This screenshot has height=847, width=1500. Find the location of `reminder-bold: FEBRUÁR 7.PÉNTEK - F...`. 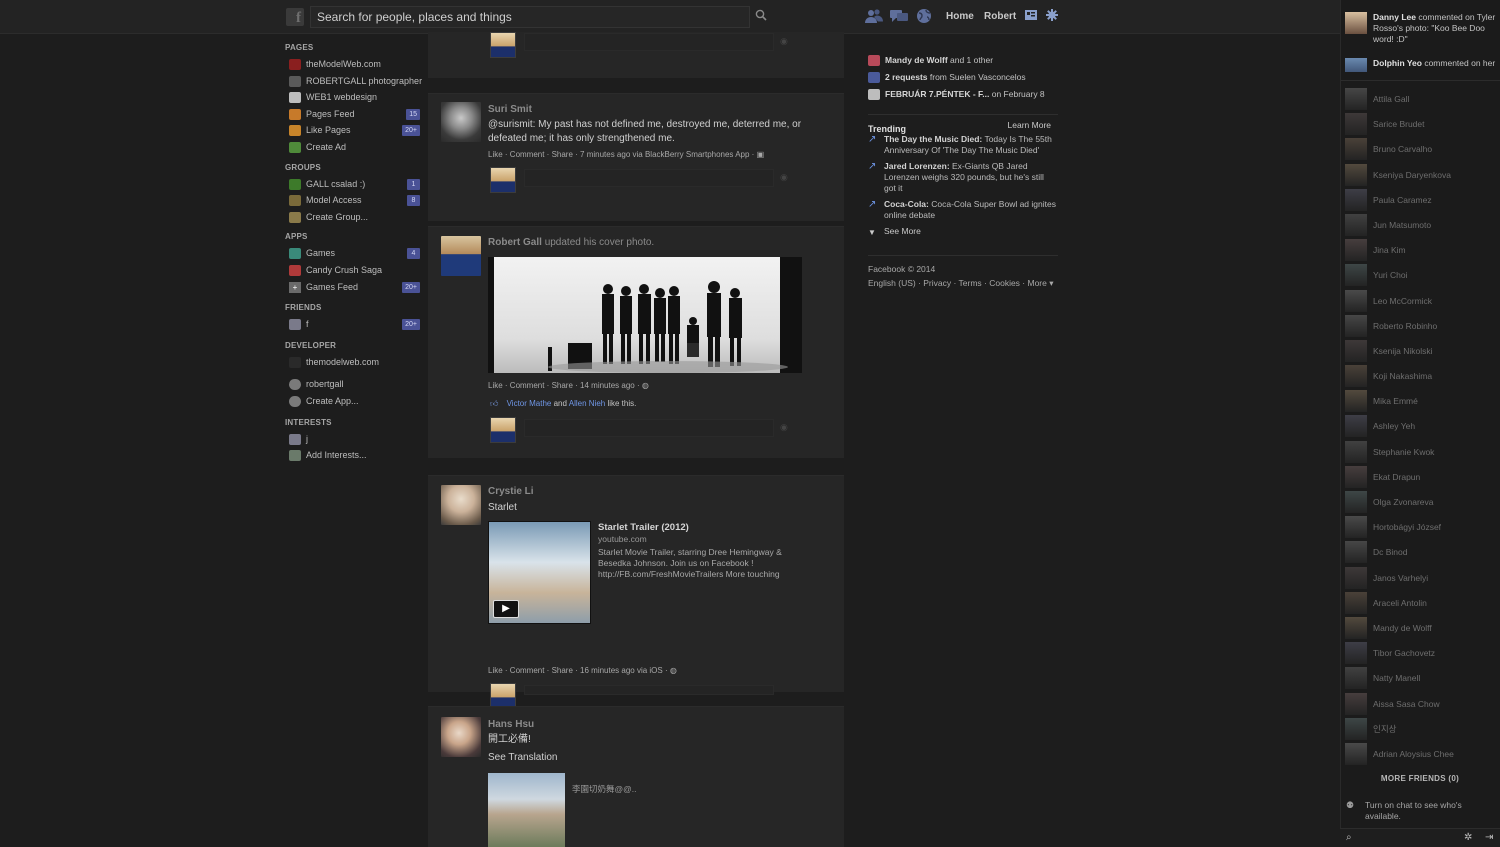

reminder-bold: FEBRUÁR 7.PÉNTEK - F... is located at coordinates (937, 94).